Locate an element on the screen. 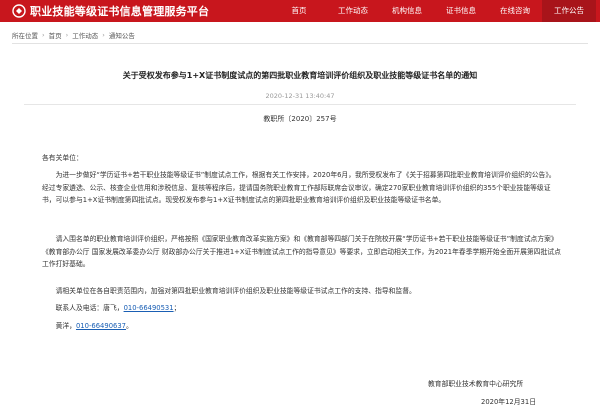 The width and height of the screenshot is (600, 410). site-logo: 职业技能等级证书信息管理服务平台 is located at coordinates (110, 11).